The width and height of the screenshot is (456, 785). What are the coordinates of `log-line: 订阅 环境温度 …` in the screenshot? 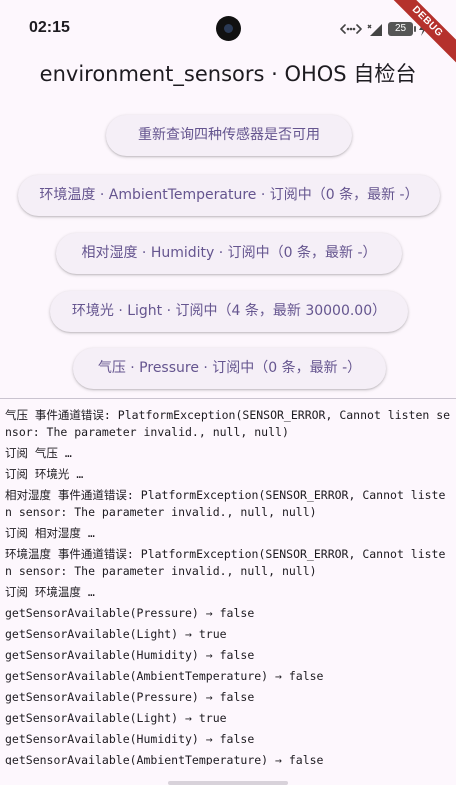 It's located at (50, 592).